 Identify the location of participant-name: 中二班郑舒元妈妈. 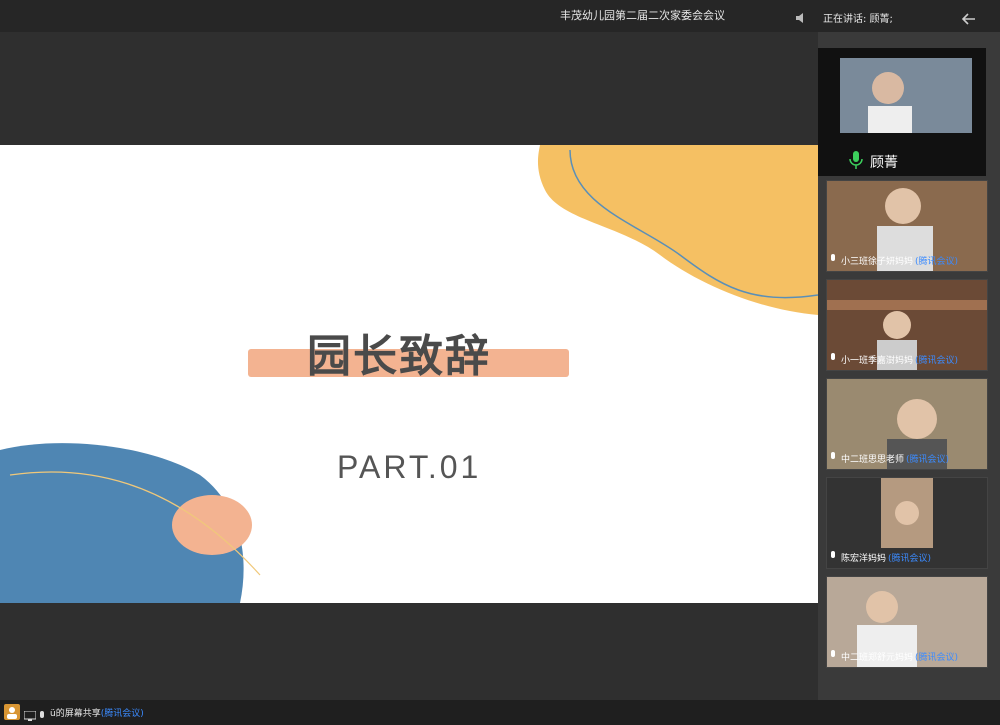
(877, 658).